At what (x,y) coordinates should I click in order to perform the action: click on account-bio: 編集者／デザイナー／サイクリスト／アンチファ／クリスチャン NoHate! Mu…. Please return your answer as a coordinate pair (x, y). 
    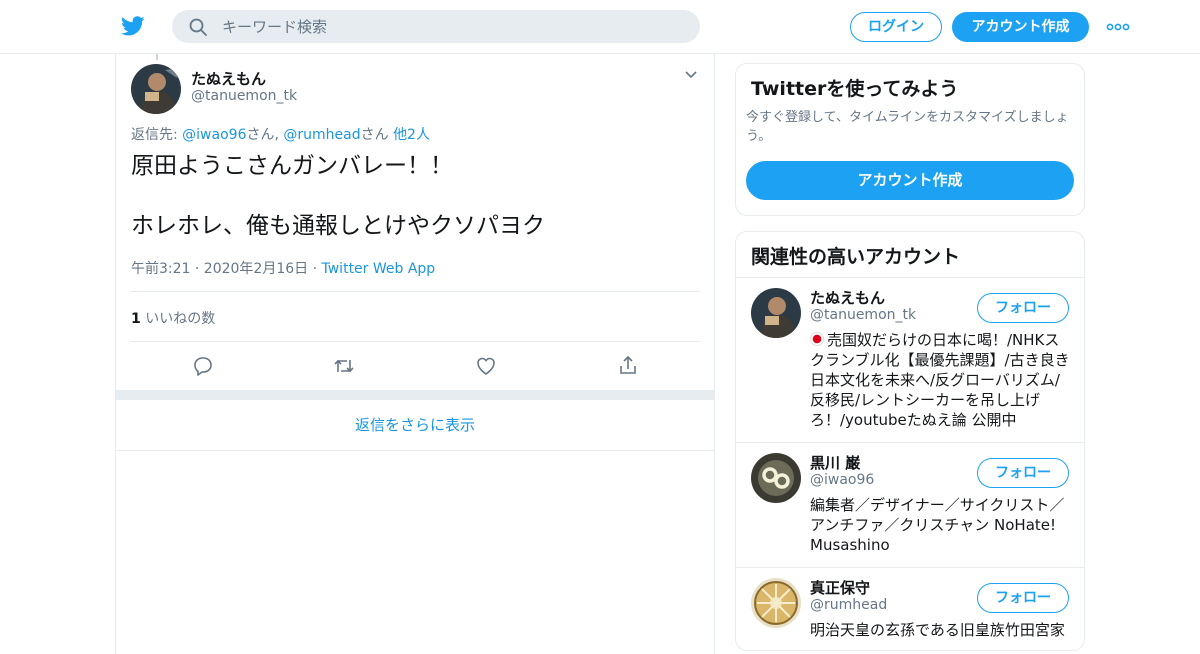
    Looking at the image, I should click on (937, 525).